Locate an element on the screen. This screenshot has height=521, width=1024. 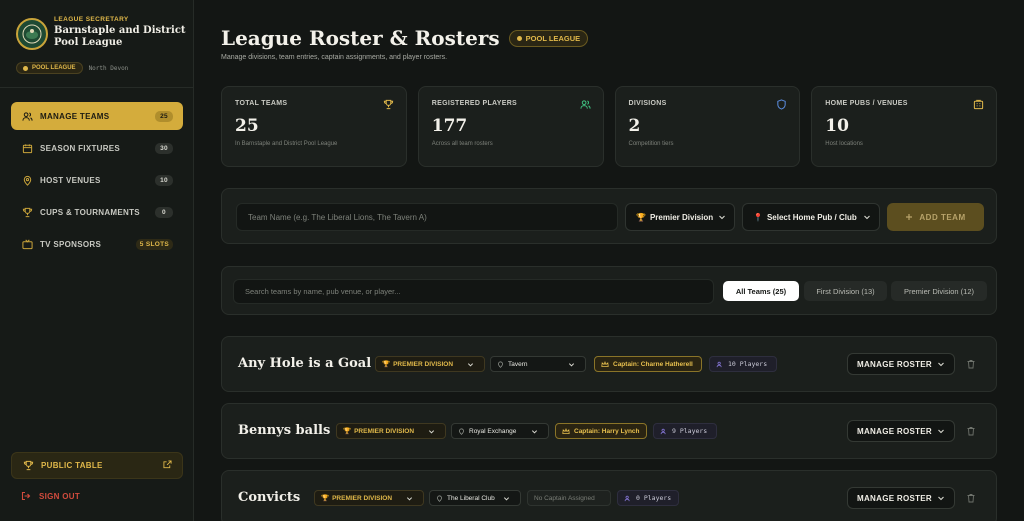
team-venue-select: Royal Exchange is located at coordinates (500, 431).